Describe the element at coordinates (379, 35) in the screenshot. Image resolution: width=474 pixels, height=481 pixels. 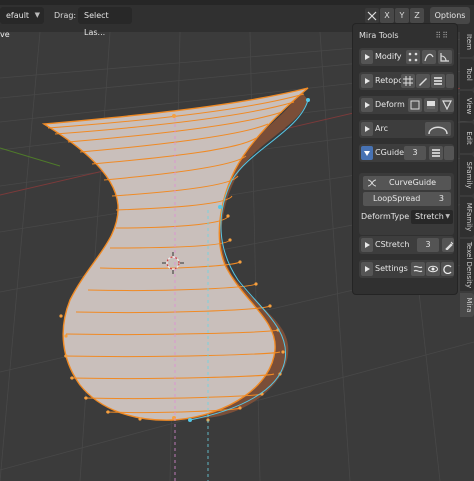
I see `panel-title: Mira Tools` at that location.